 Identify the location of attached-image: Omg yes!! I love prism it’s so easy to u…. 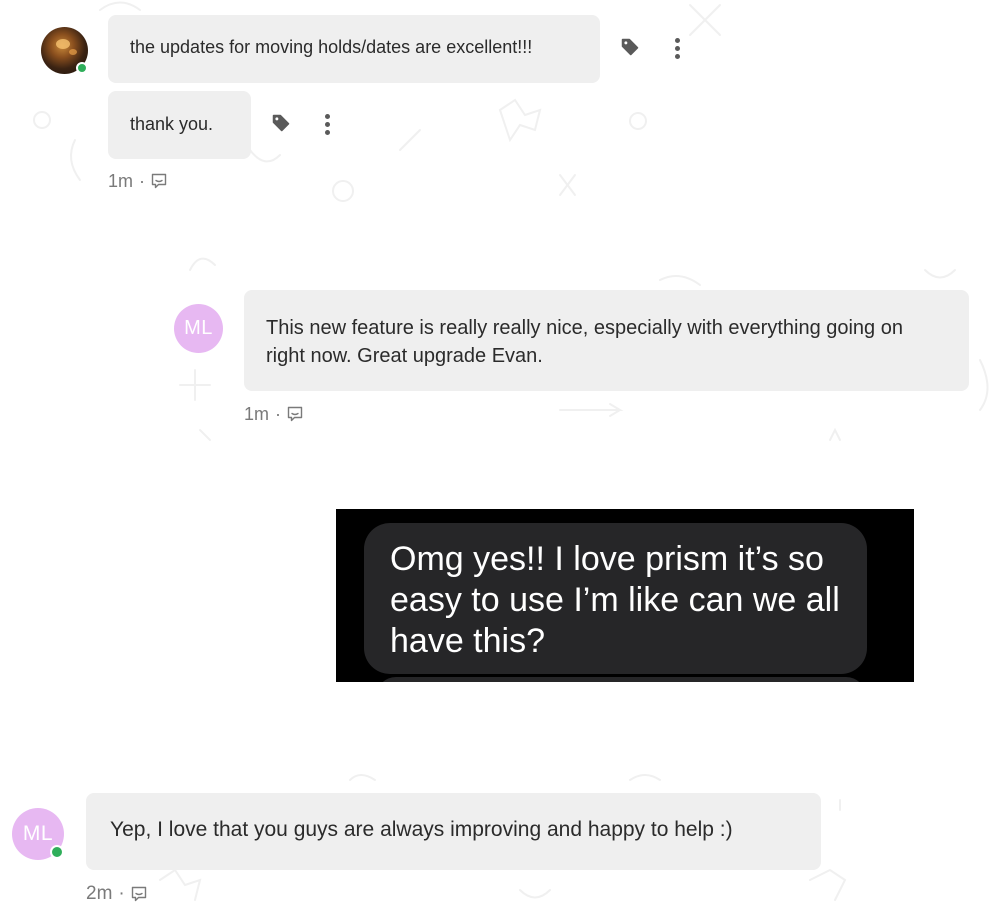
(625, 595).